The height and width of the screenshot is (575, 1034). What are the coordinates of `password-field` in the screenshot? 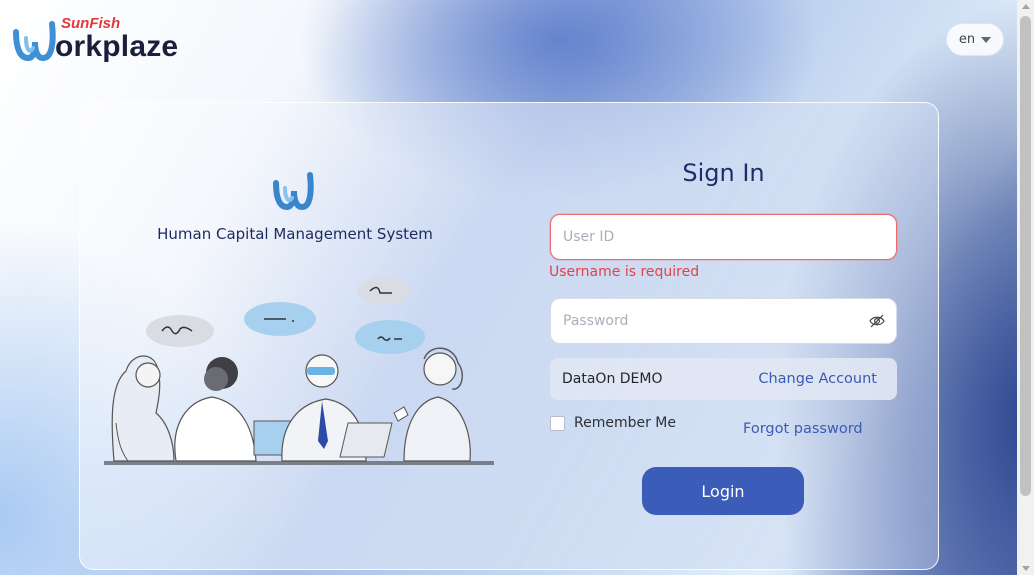 It's located at (723, 321).